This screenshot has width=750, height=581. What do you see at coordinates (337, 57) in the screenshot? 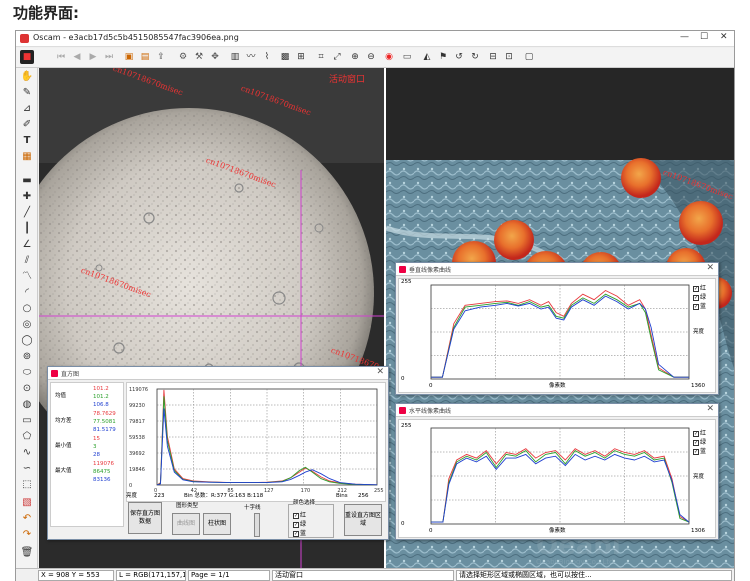
I see `fit-icon: ⤢` at bounding box center [337, 57].